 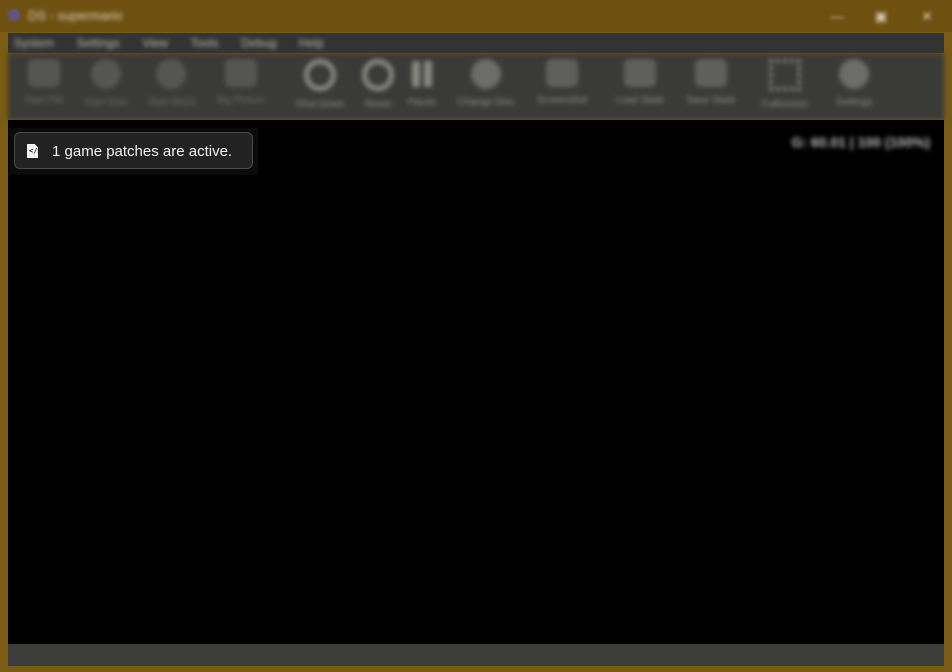 I want to click on pause-button: Pause, so click(x=422, y=87).